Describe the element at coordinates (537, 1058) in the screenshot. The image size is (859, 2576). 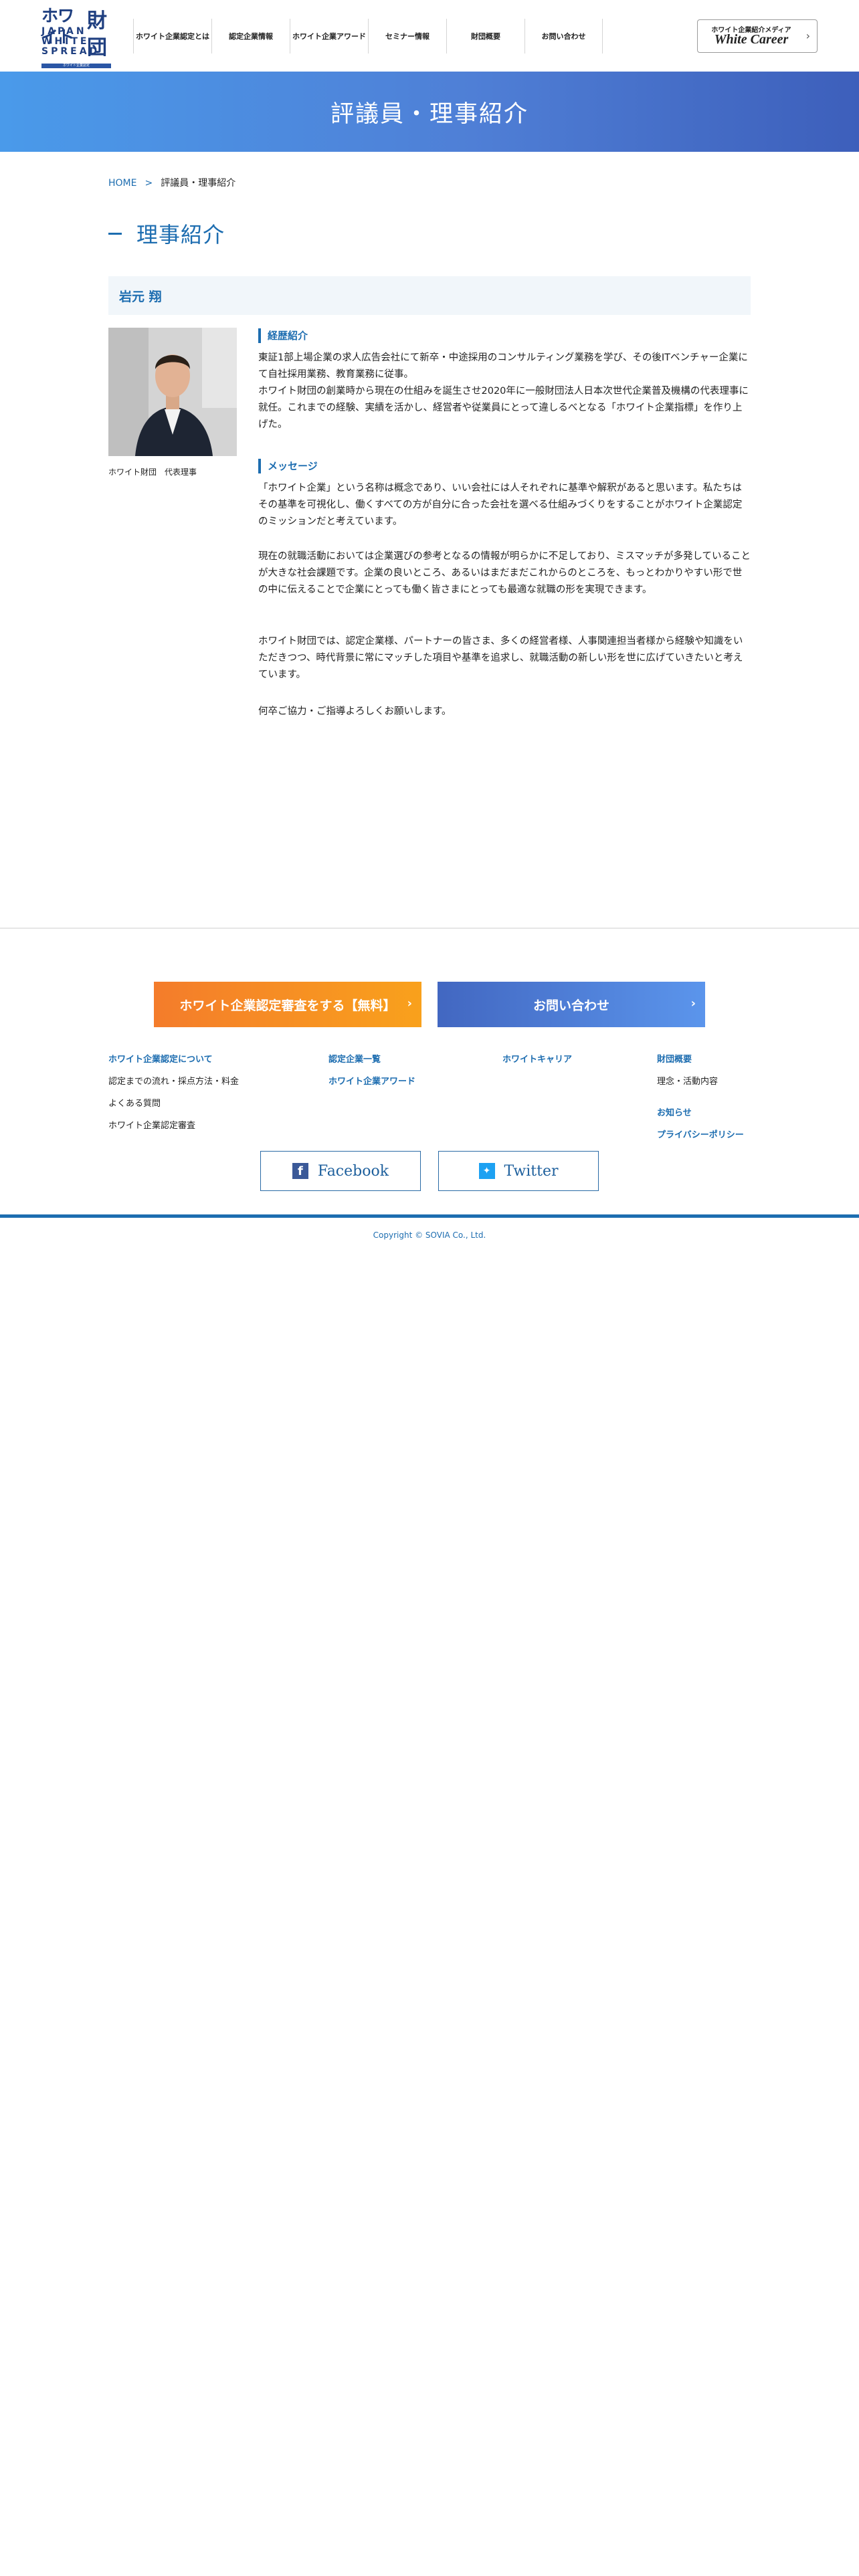
I see `footer-link-white-career: ホワイトキャリア` at that location.